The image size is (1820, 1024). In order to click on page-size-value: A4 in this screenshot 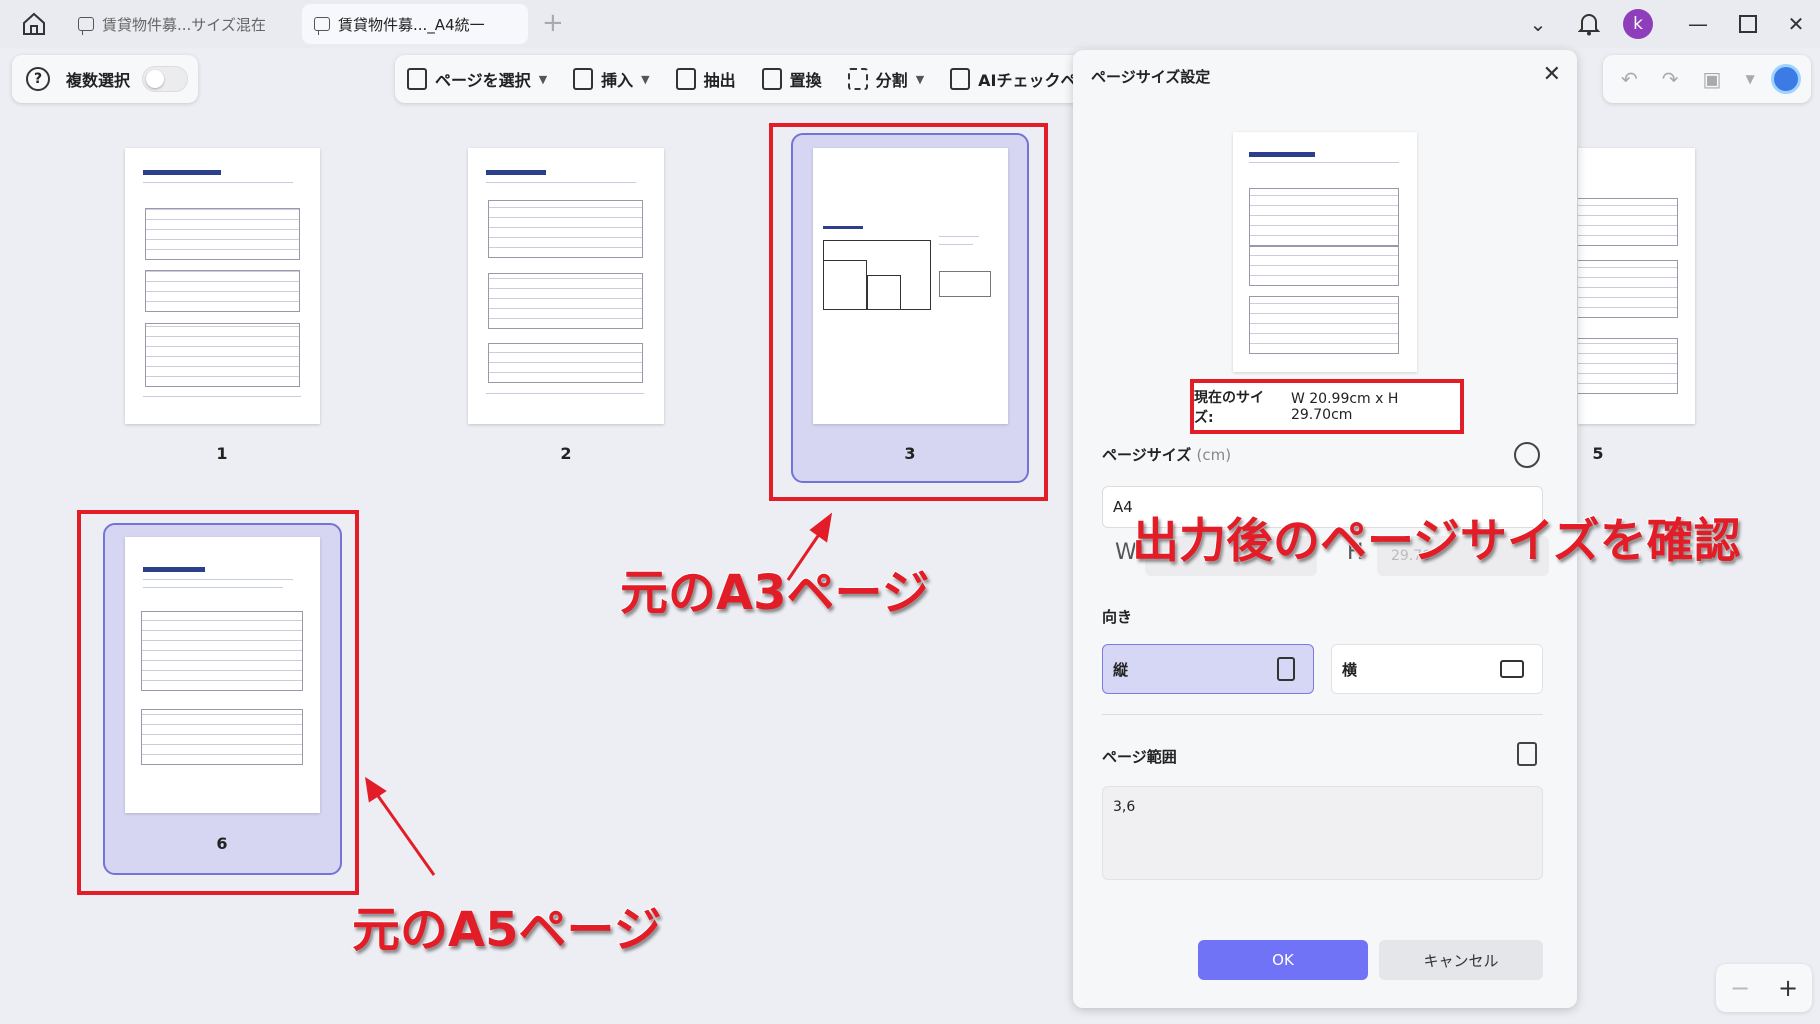, I will do `click(1123, 507)`.